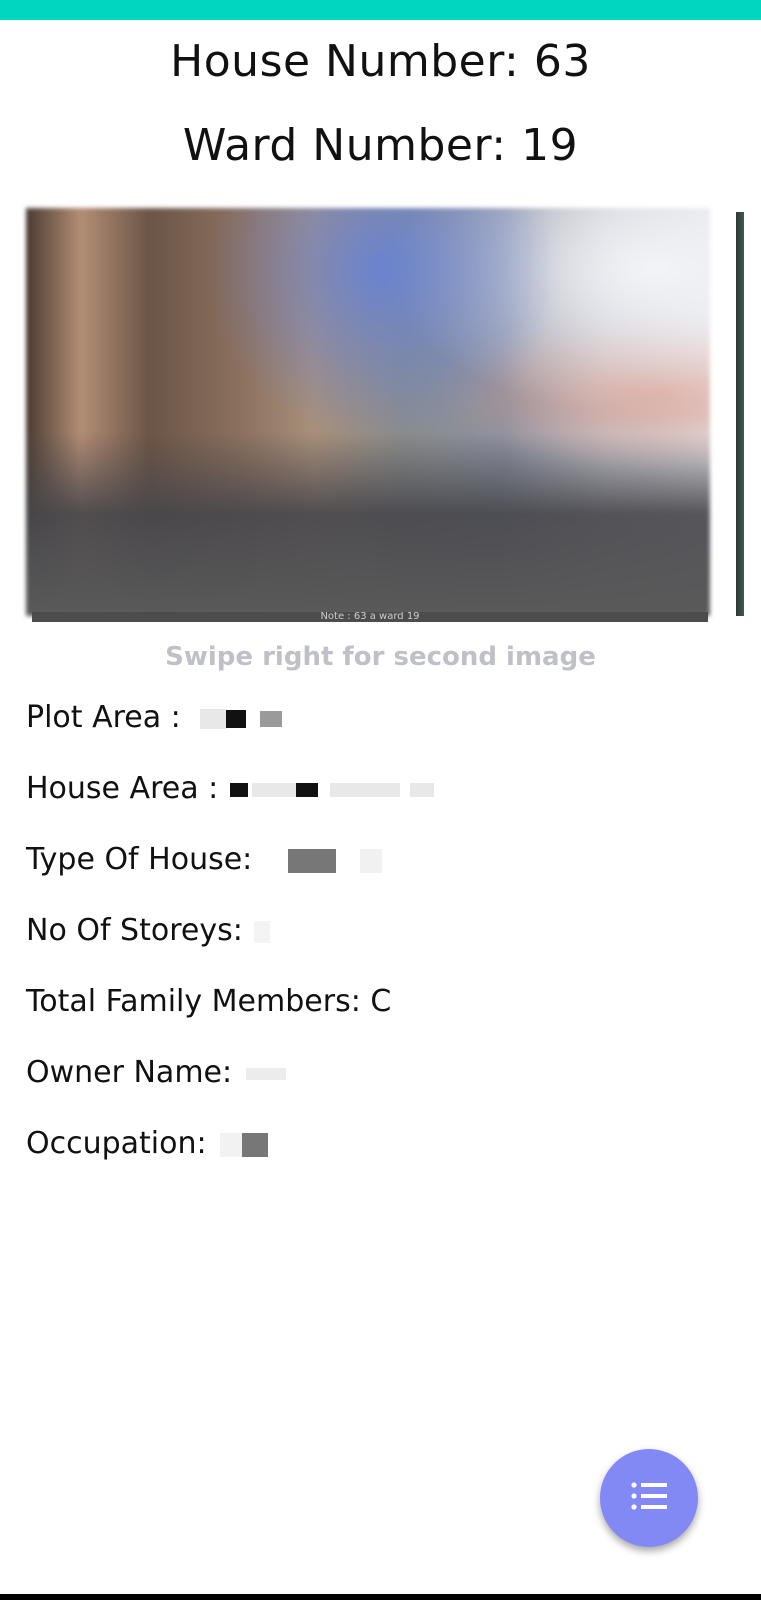 The width and height of the screenshot is (761, 1600). I want to click on swipe-hint: Swipe right for second image, so click(380, 657).